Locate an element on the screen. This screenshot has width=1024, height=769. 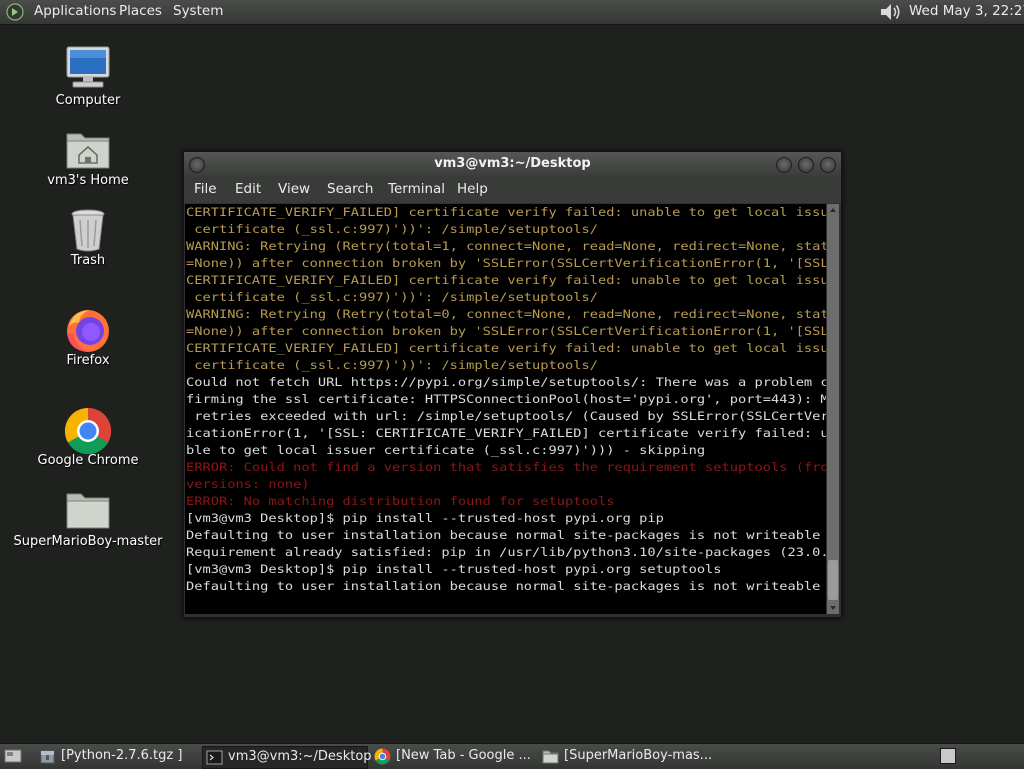
volume-icon is located at coordinates (890, 12).